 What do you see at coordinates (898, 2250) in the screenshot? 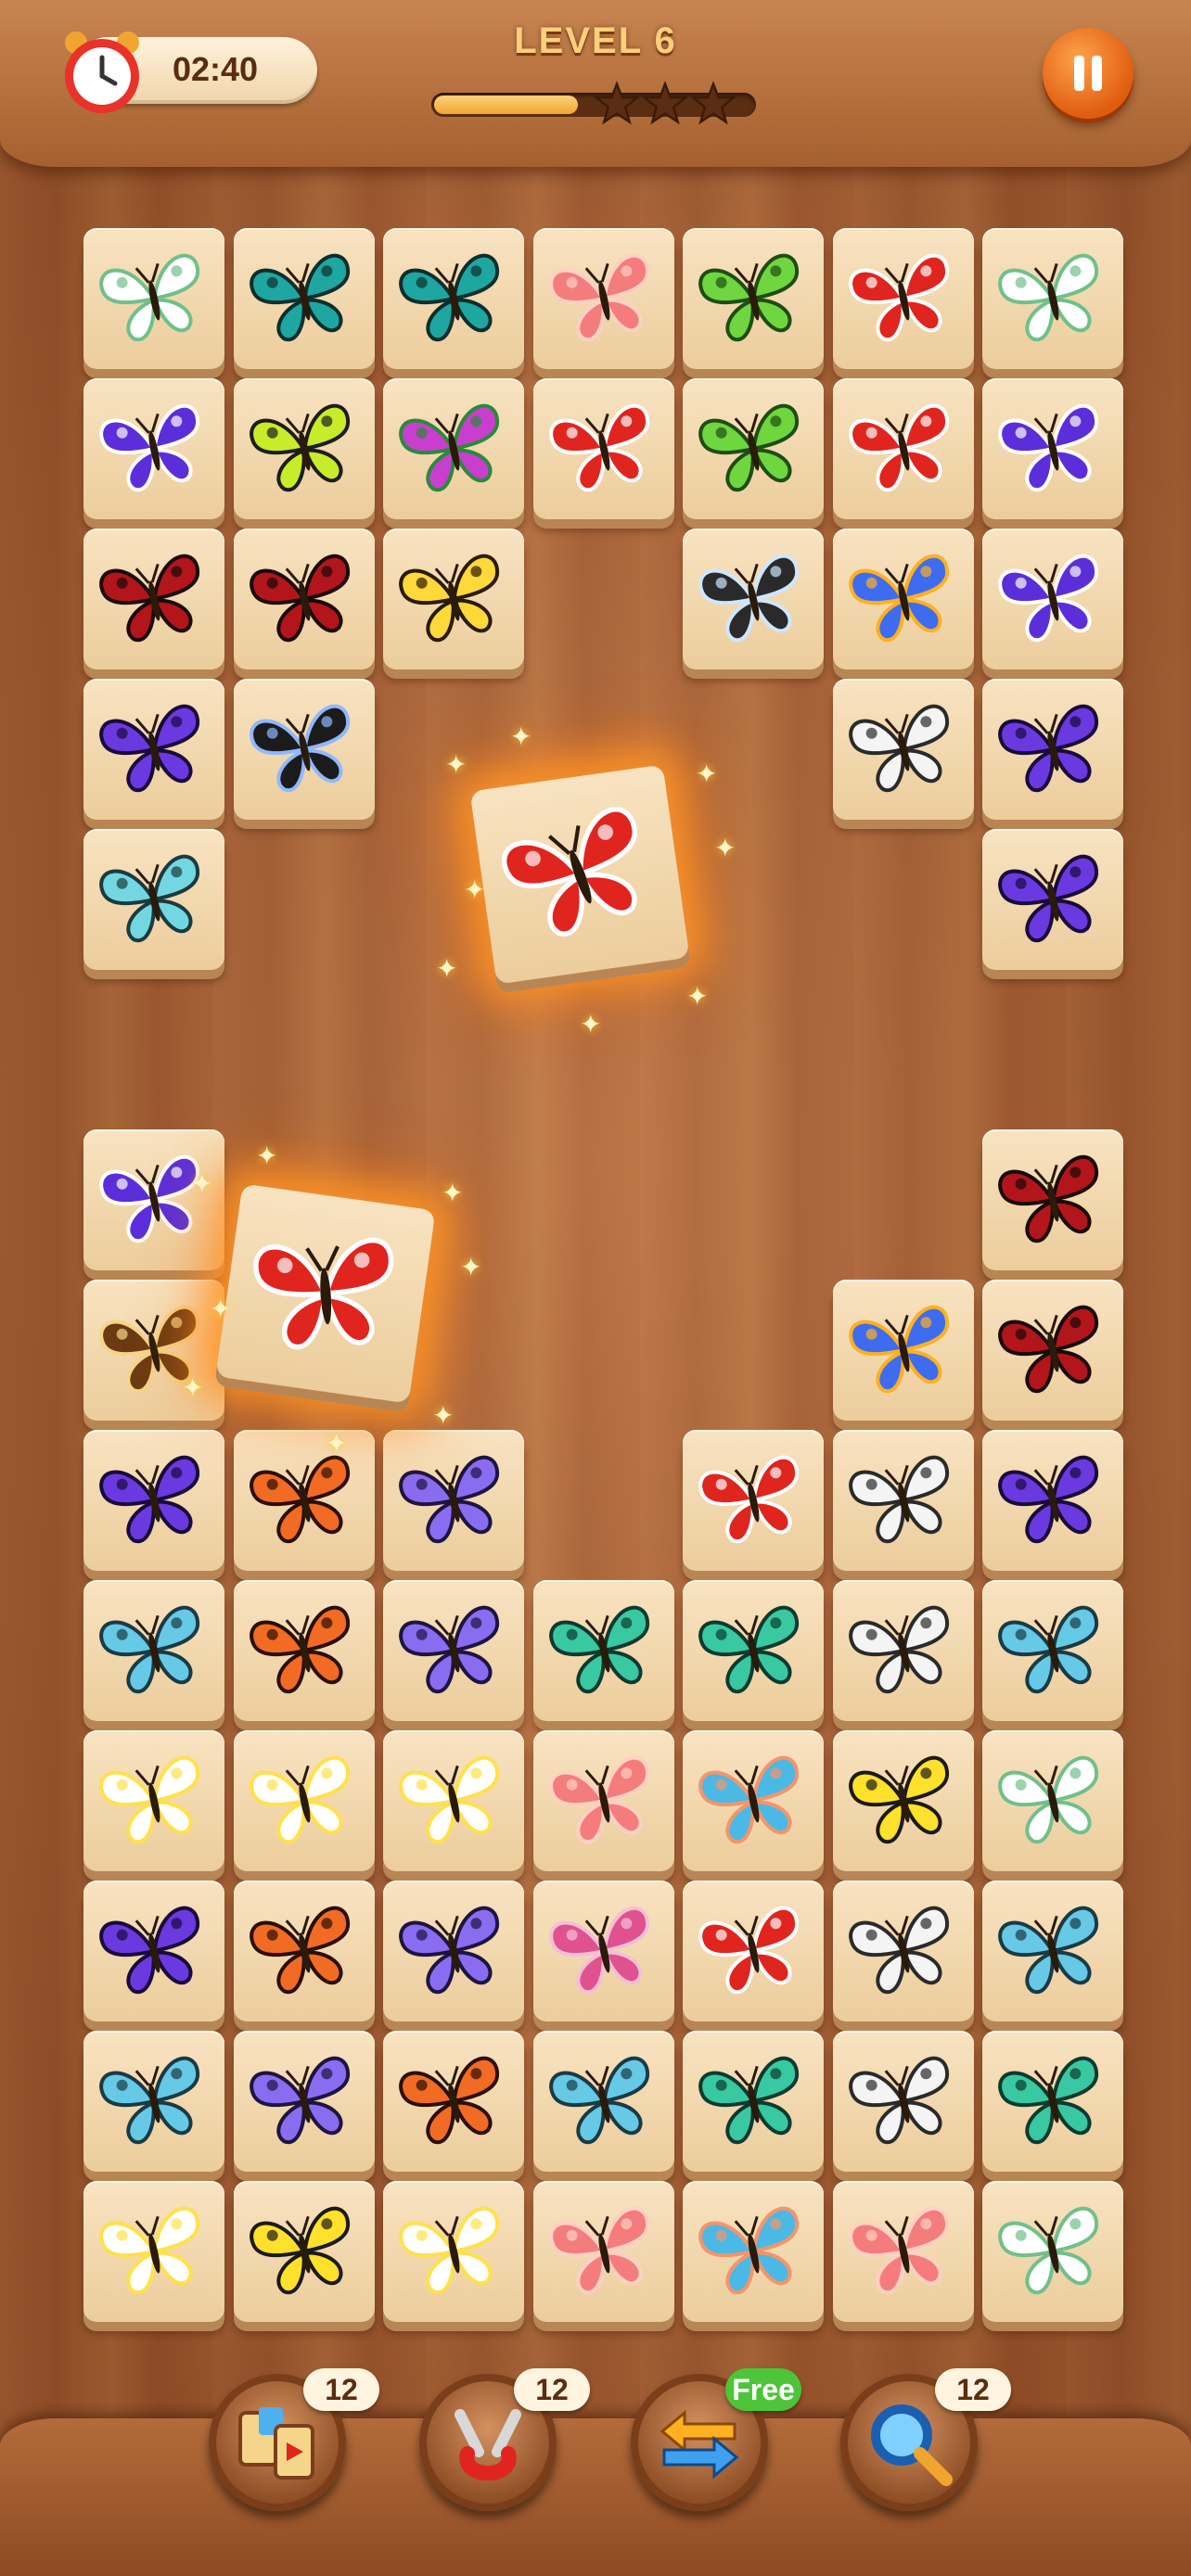
I see `butterfly-salmon-icon` at bounding box center [898, 2250].